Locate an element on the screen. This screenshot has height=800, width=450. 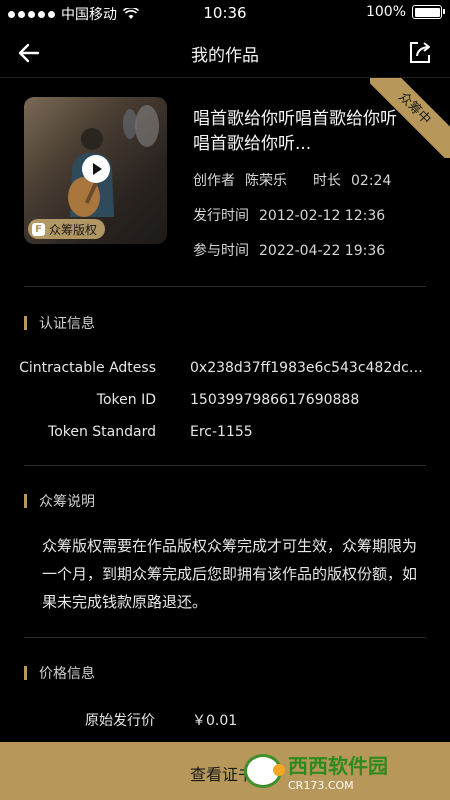
watermark: 西西软件园 CR173.COM is located at coordinates (339, 771).